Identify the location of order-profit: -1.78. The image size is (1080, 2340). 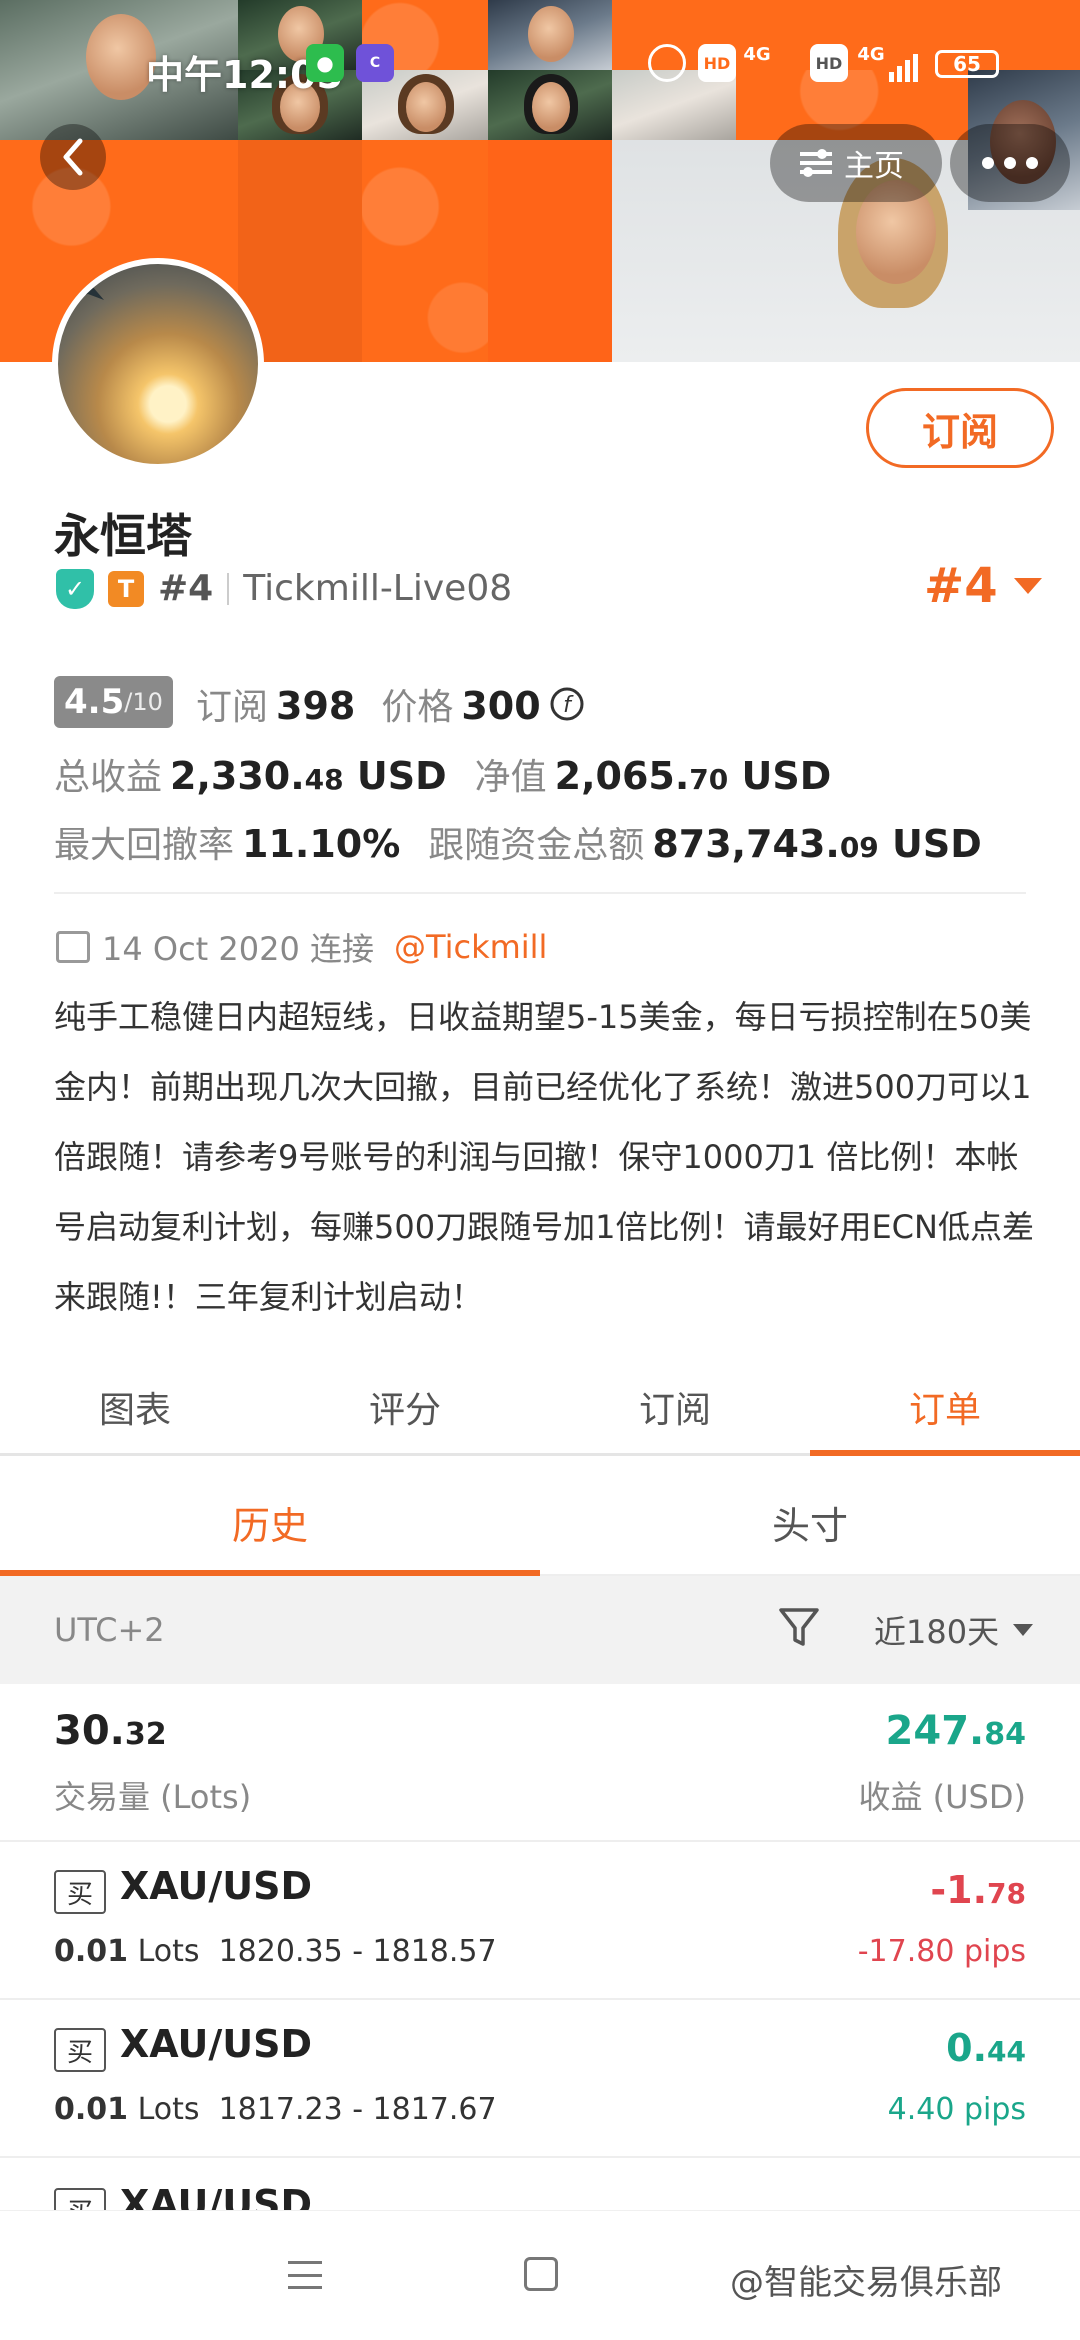
(978, 1890).